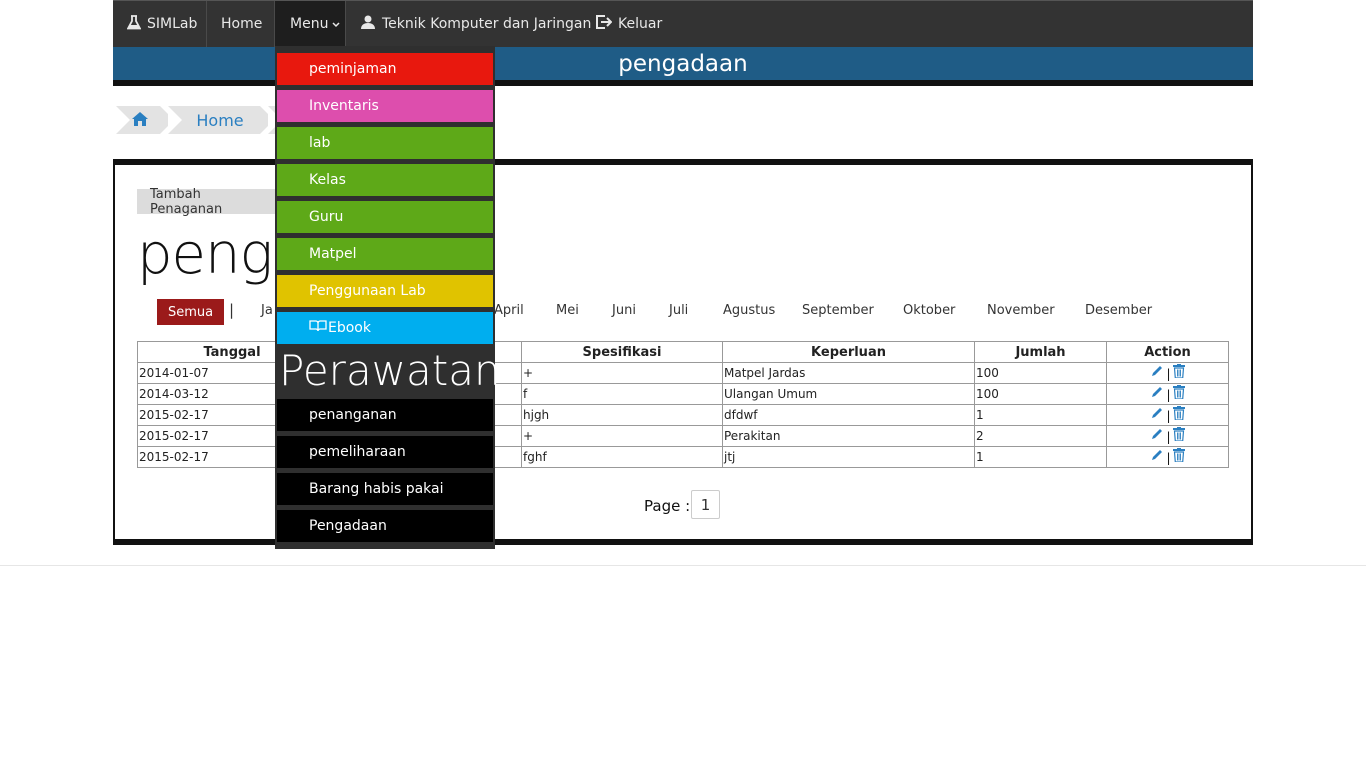  I want to click on logout-icon, so click(604, 24).